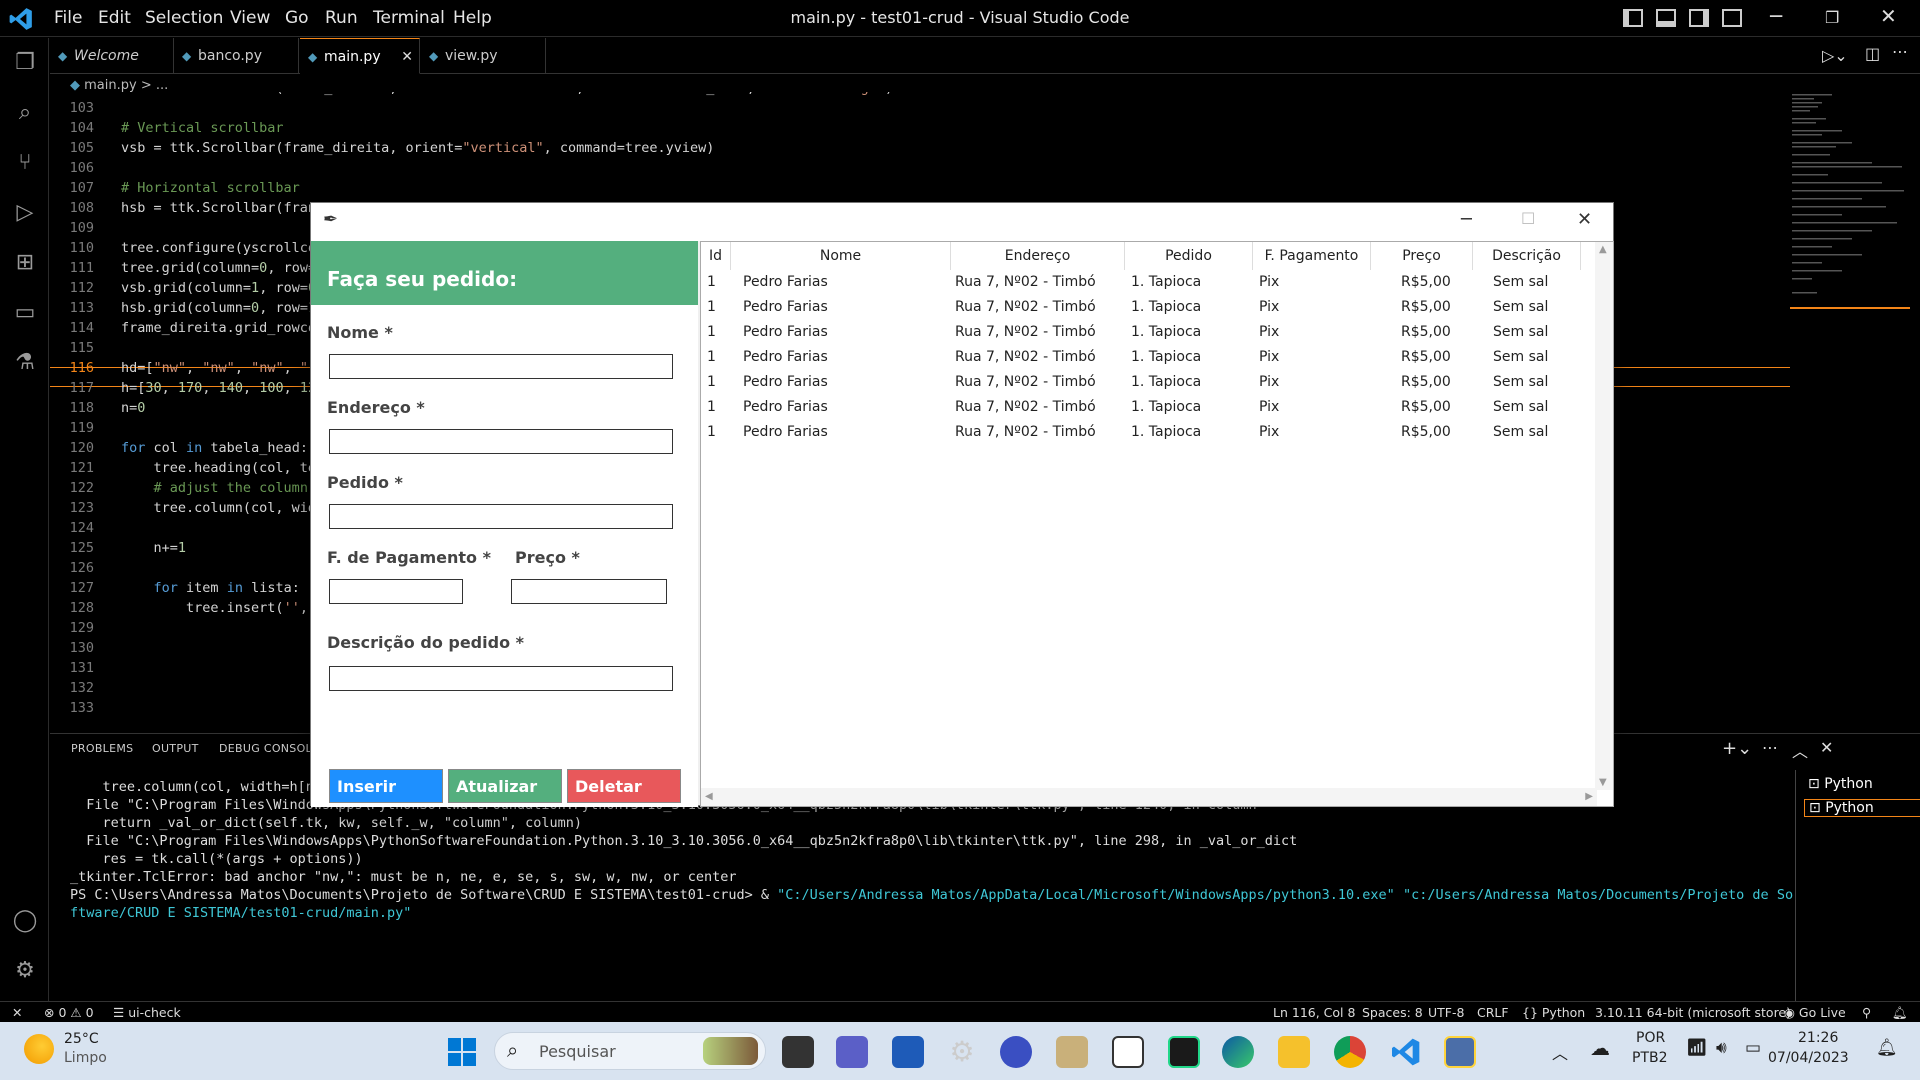 The height and width of the screenshot is (1080, 1920). I want to click on column-header-id: Id, so click(716, 256).